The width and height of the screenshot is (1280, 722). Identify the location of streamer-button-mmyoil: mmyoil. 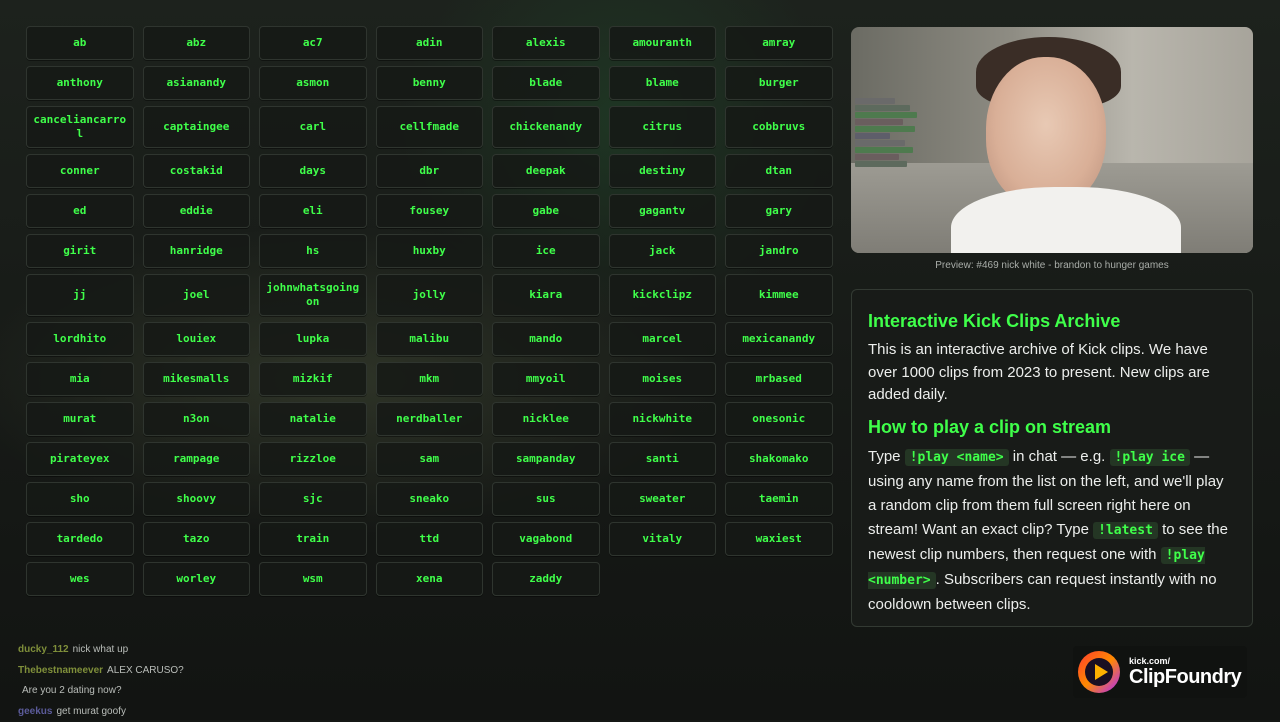
(546, 379).